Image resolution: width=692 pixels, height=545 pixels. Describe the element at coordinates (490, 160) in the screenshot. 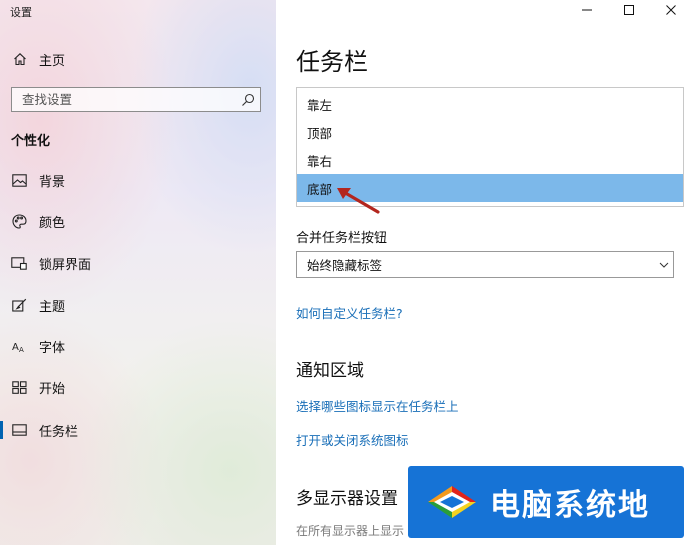

I see `dropdown-option: 靠右` at that location.